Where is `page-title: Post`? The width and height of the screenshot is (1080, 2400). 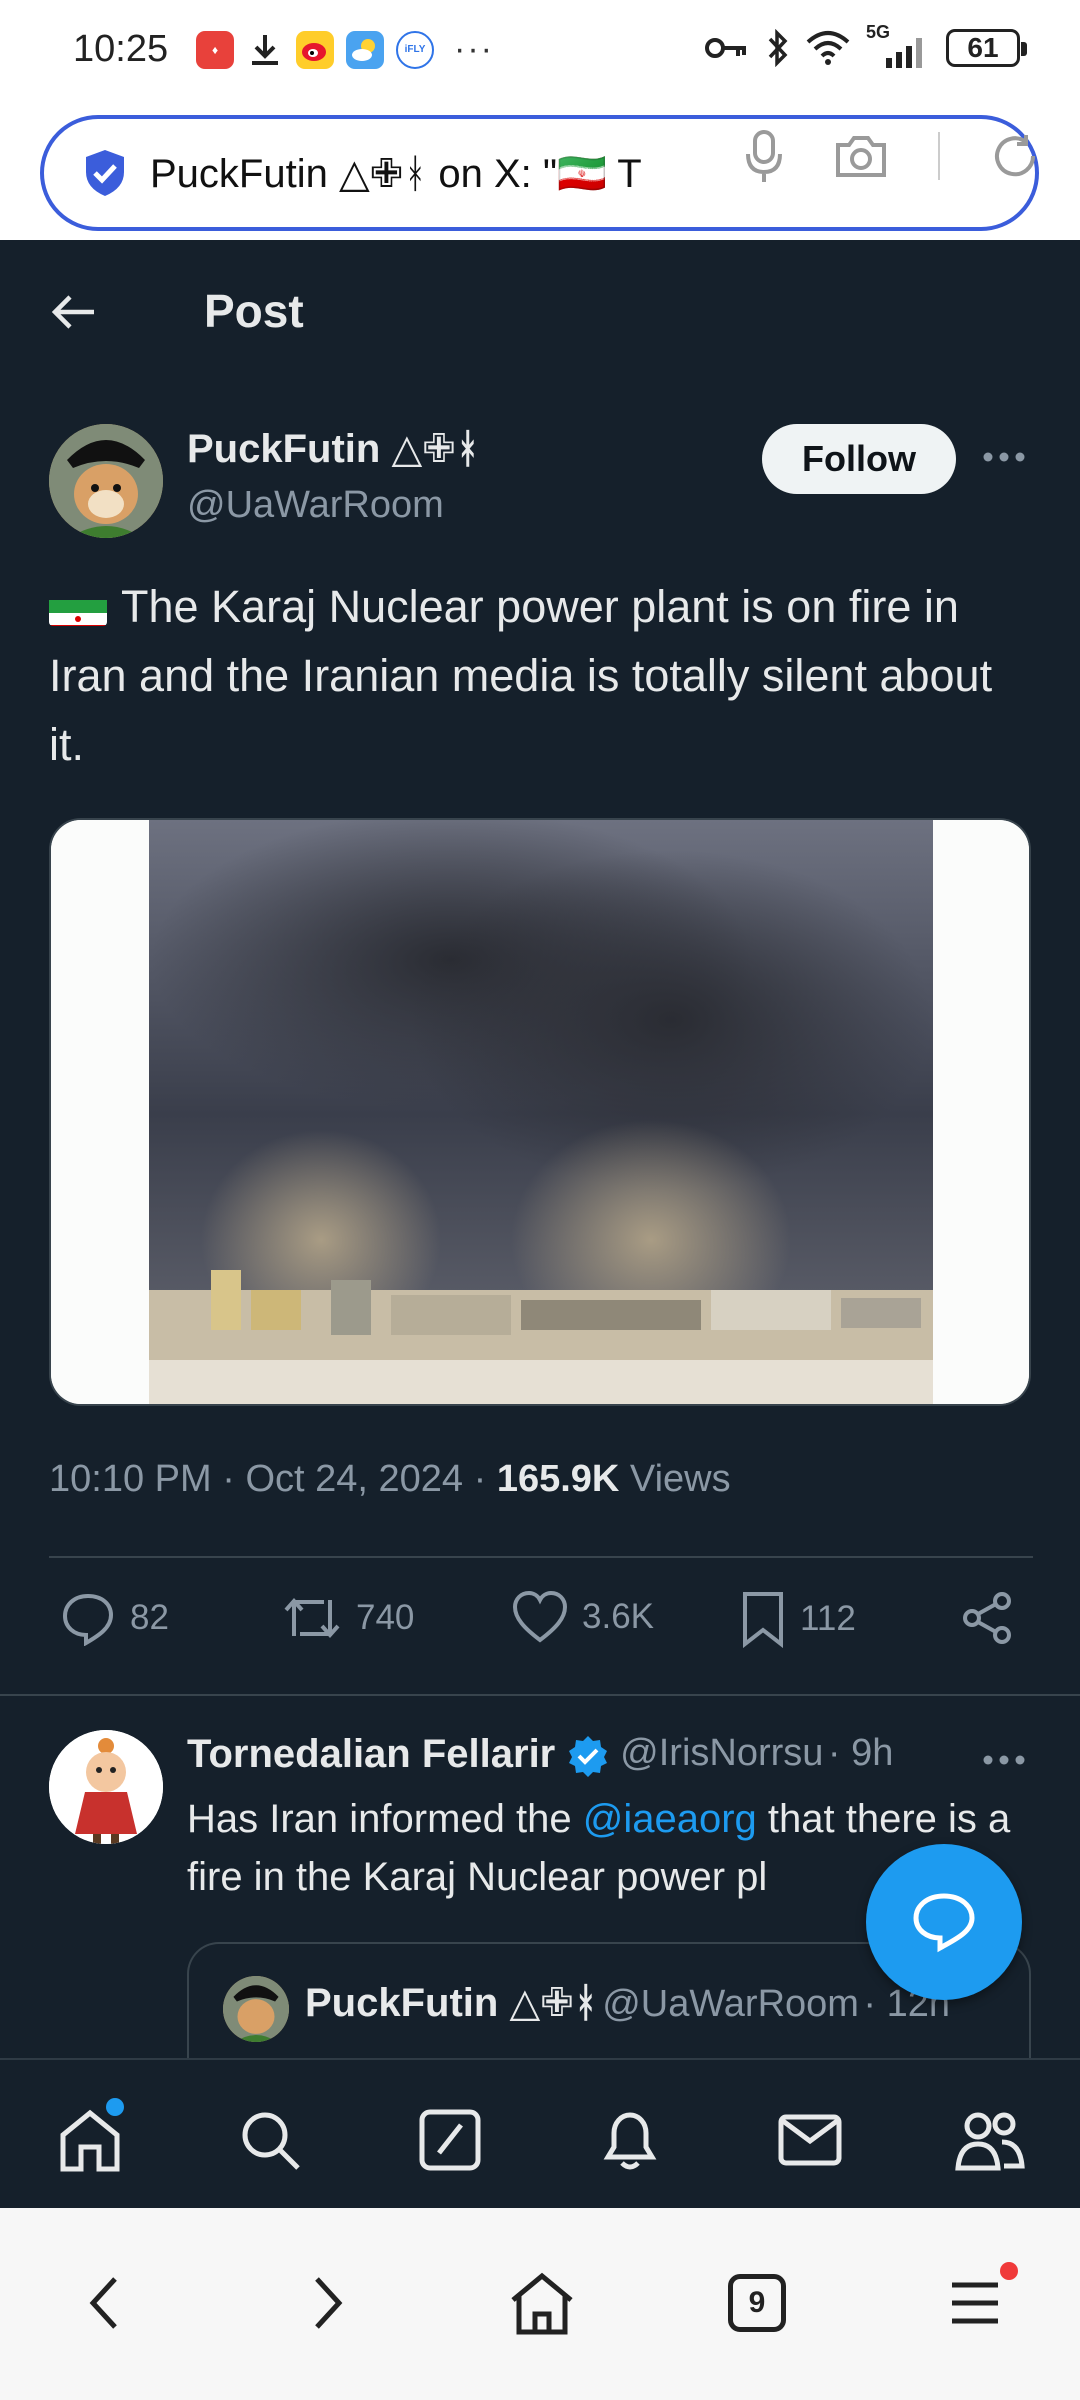
page-title: Post is located at coordinates (254, 311).